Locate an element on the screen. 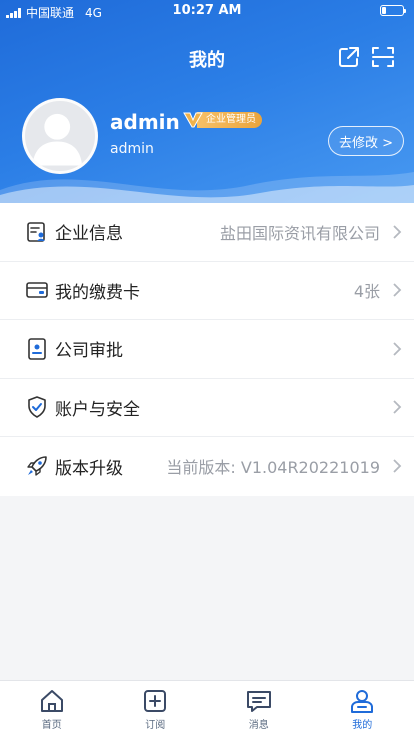  status-time: 10:27 AM is located at coordinates (207, 10).